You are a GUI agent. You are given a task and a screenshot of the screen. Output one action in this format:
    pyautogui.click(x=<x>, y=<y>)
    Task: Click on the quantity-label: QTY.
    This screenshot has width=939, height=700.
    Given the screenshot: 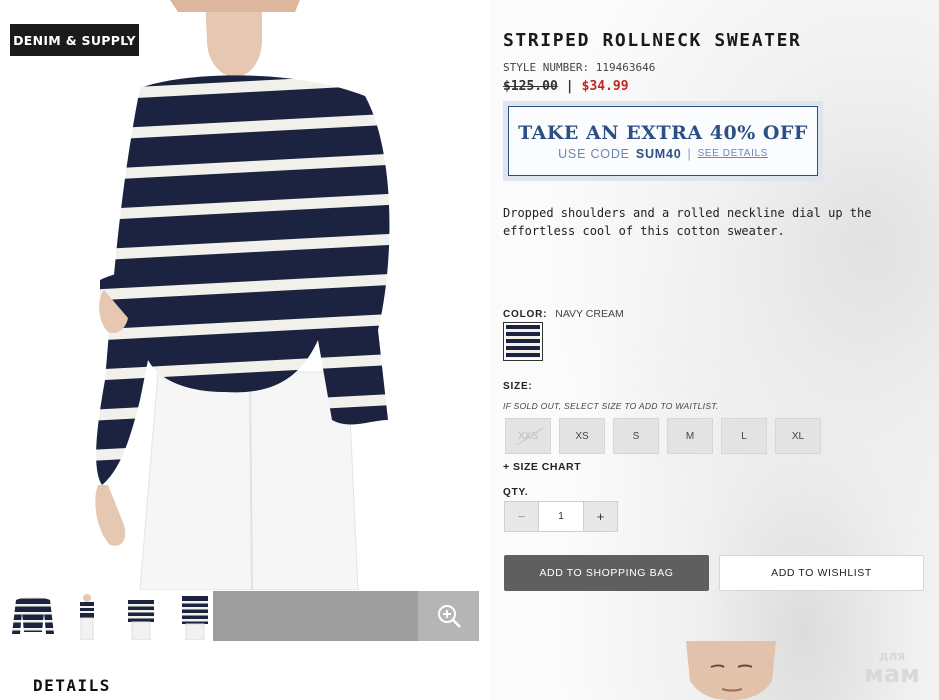 What is the action you would take?
    pyautogui.click(x=516, y=492)
    